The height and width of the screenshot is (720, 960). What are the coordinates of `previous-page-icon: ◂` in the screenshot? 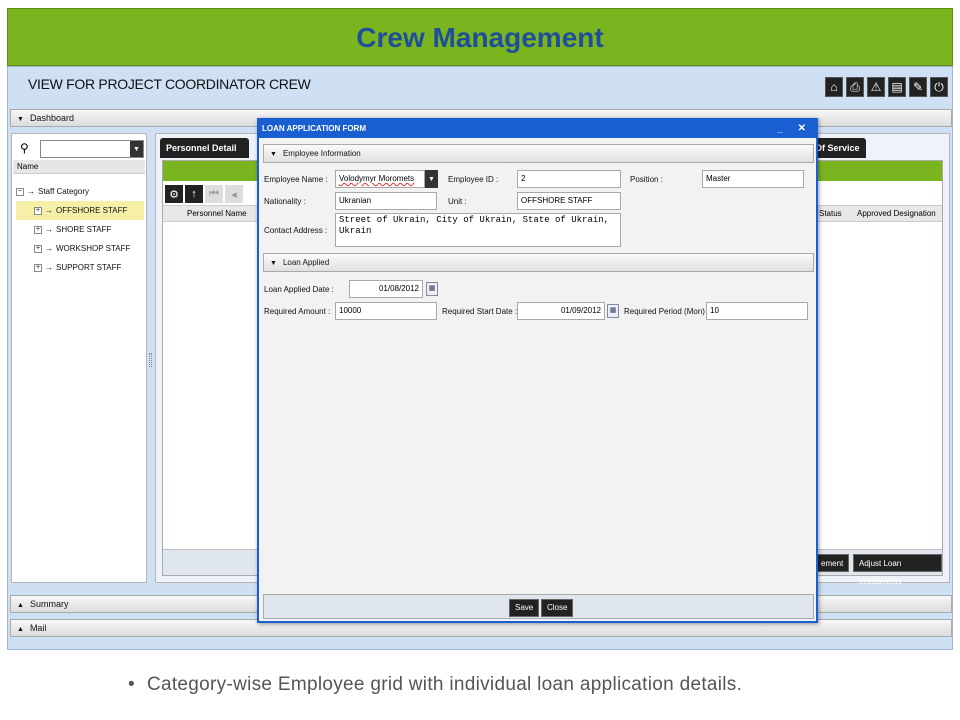 It's located at (234, 194).